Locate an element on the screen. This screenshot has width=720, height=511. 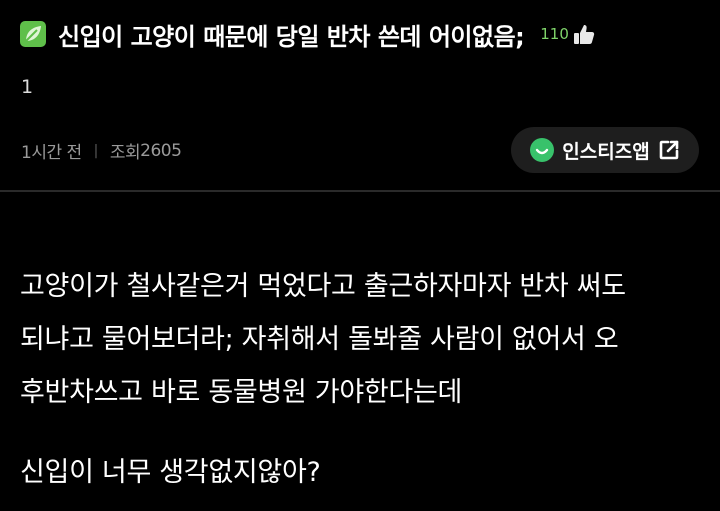
body-line: 후반차쓰고 바로 동물병원 가야한다는데 is located at coordinates (241, 392).